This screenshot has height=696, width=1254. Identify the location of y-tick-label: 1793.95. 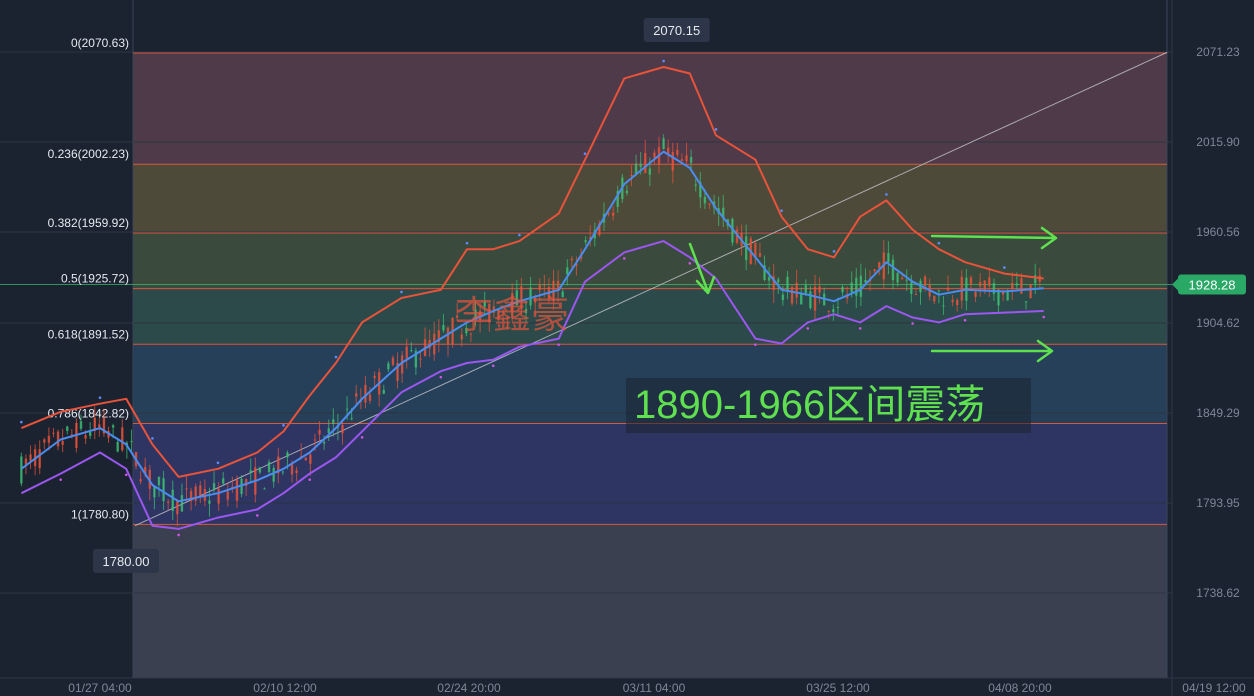
(1218, 503).